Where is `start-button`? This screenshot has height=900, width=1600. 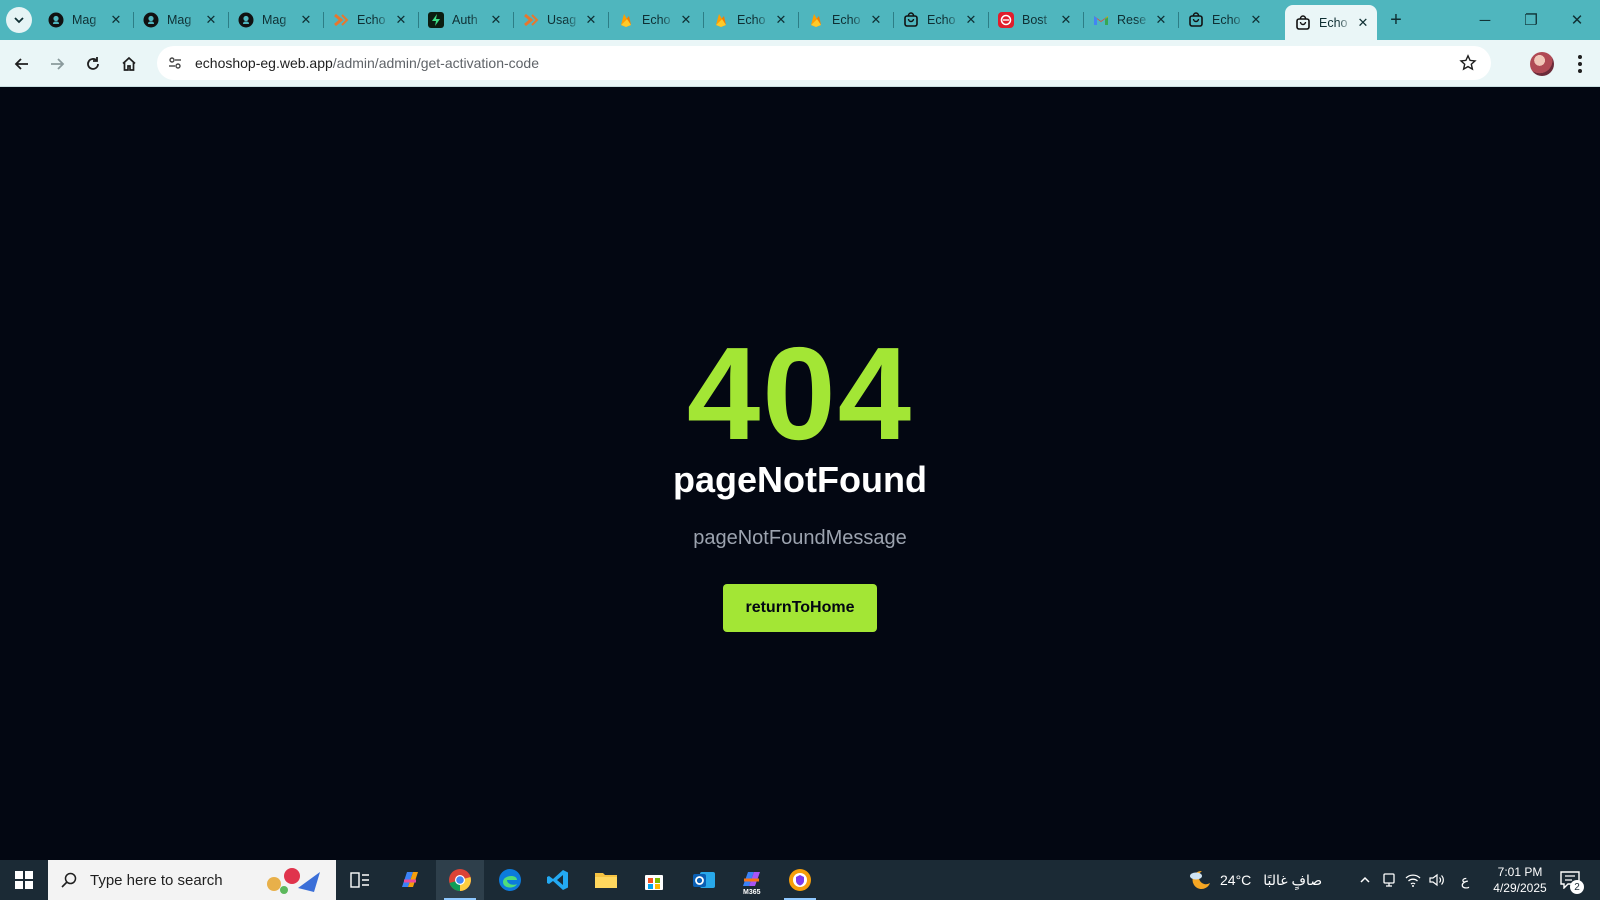 start-button is located at coordinates (24, 880).